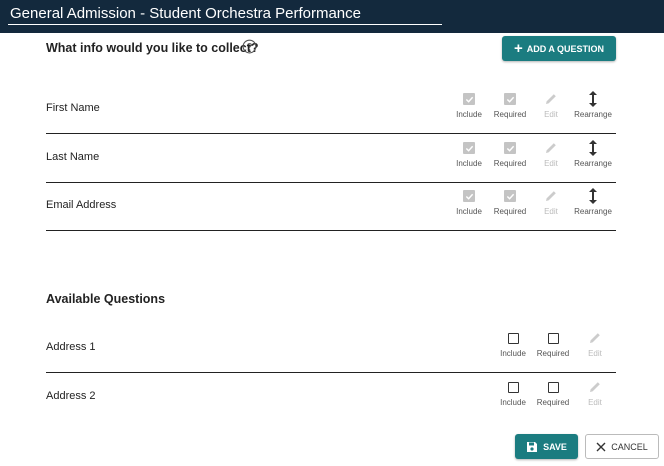 Image resolution: width=664 pixels, height=466 pixels. What do you see at coordinates (565, 48) in the screenshot?
I see `add-question-label: ADD A QUESTION` at bounding box center [565, 48].